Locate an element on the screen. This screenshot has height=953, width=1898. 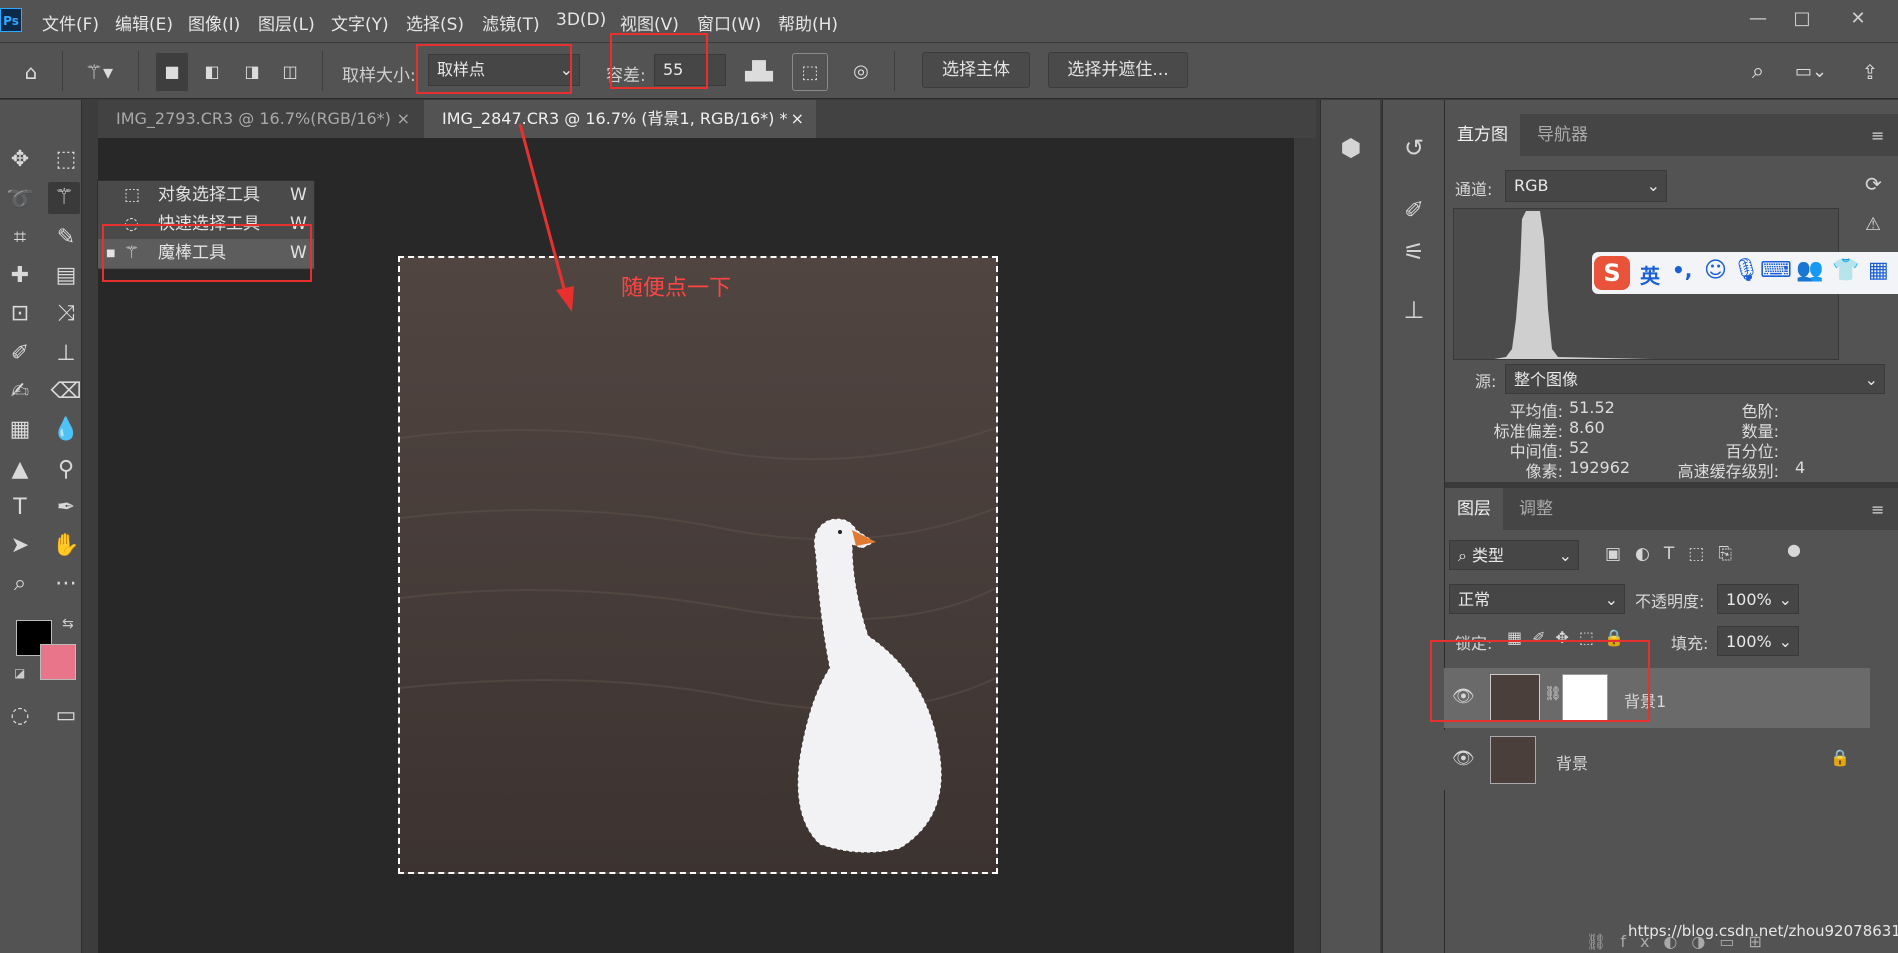
move-tool-icon: ✥ is located at coordinates (20, 160).